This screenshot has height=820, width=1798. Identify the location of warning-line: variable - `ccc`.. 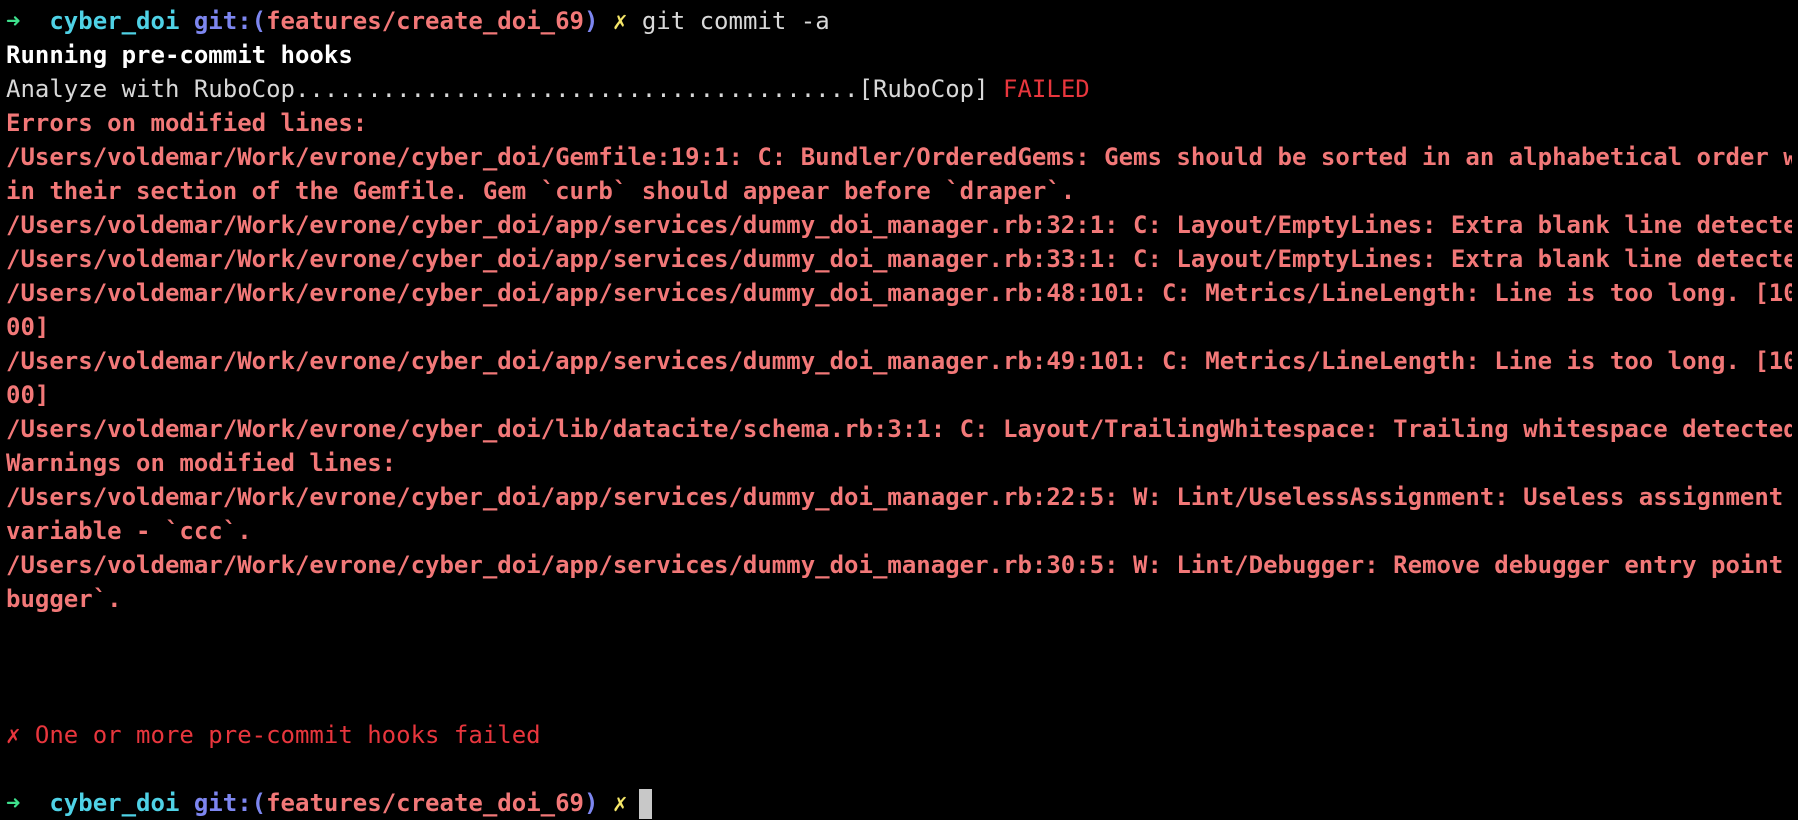
(129, 531).